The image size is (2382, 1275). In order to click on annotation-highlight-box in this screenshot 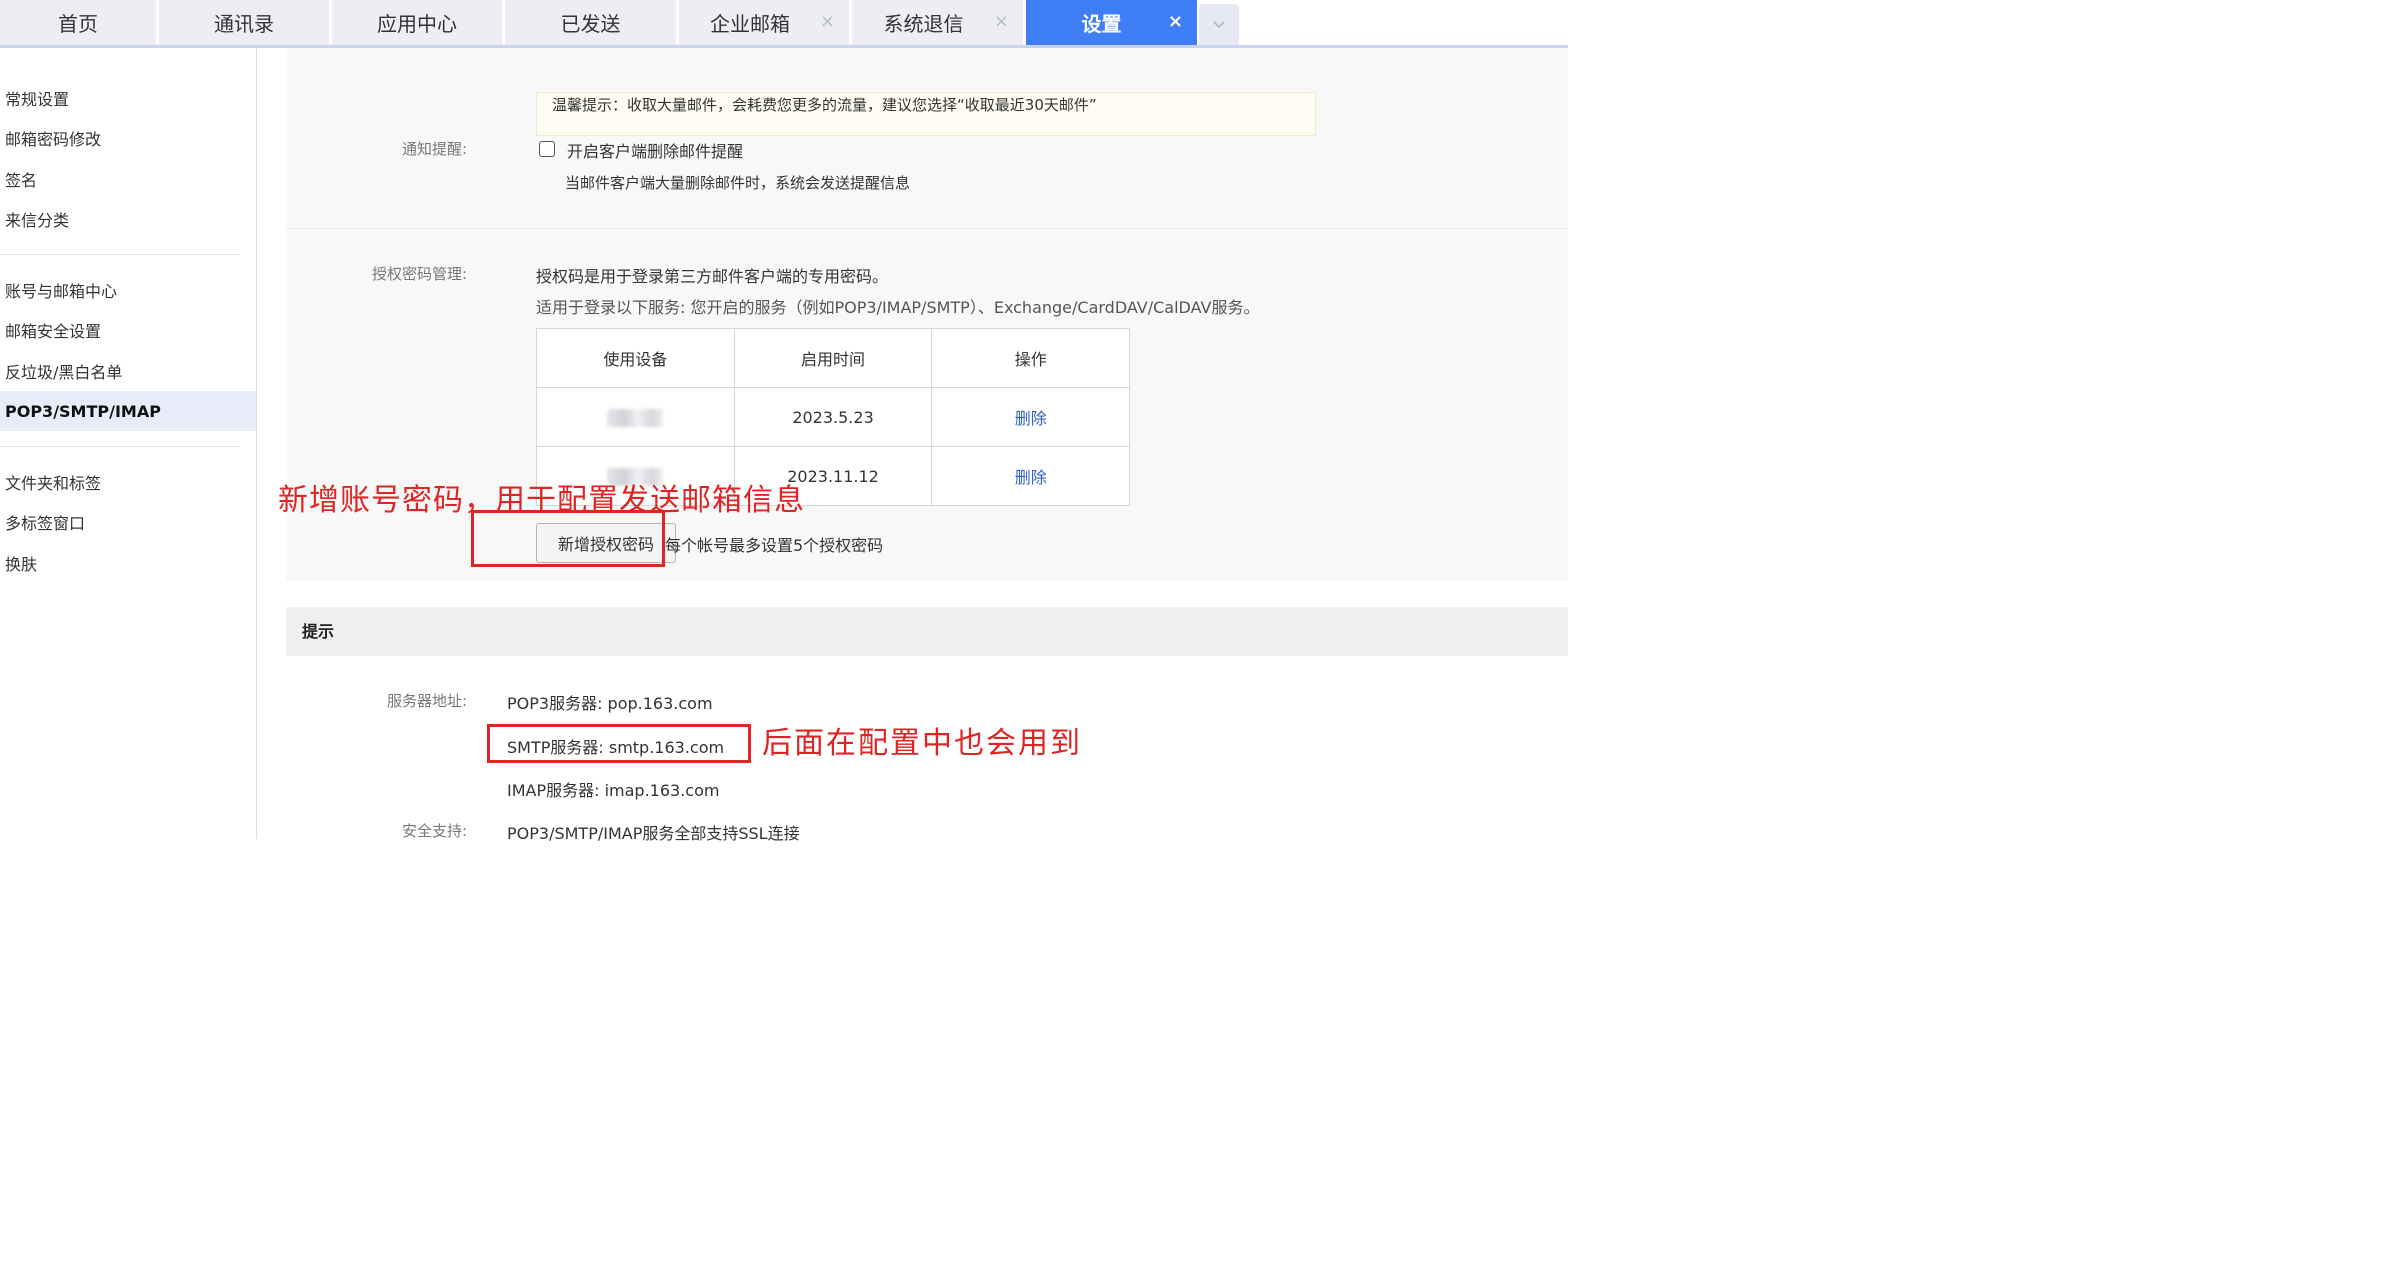, I will do `click(619, 743)`.